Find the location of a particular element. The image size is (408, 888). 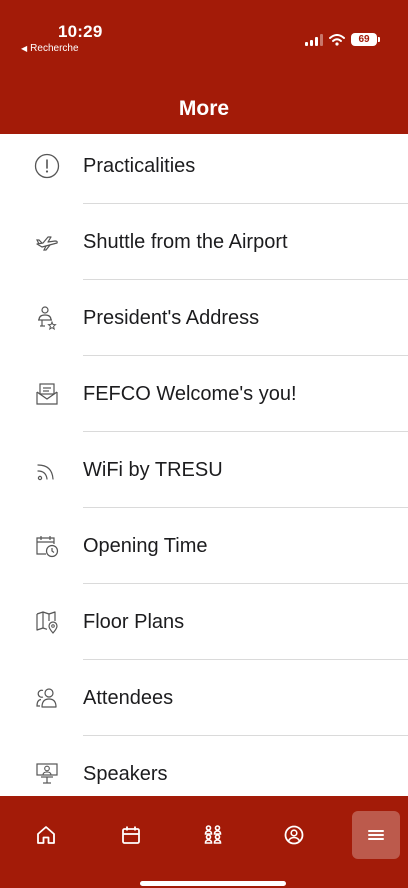

cellular-signal-icon is located at coordinates (314, 39).